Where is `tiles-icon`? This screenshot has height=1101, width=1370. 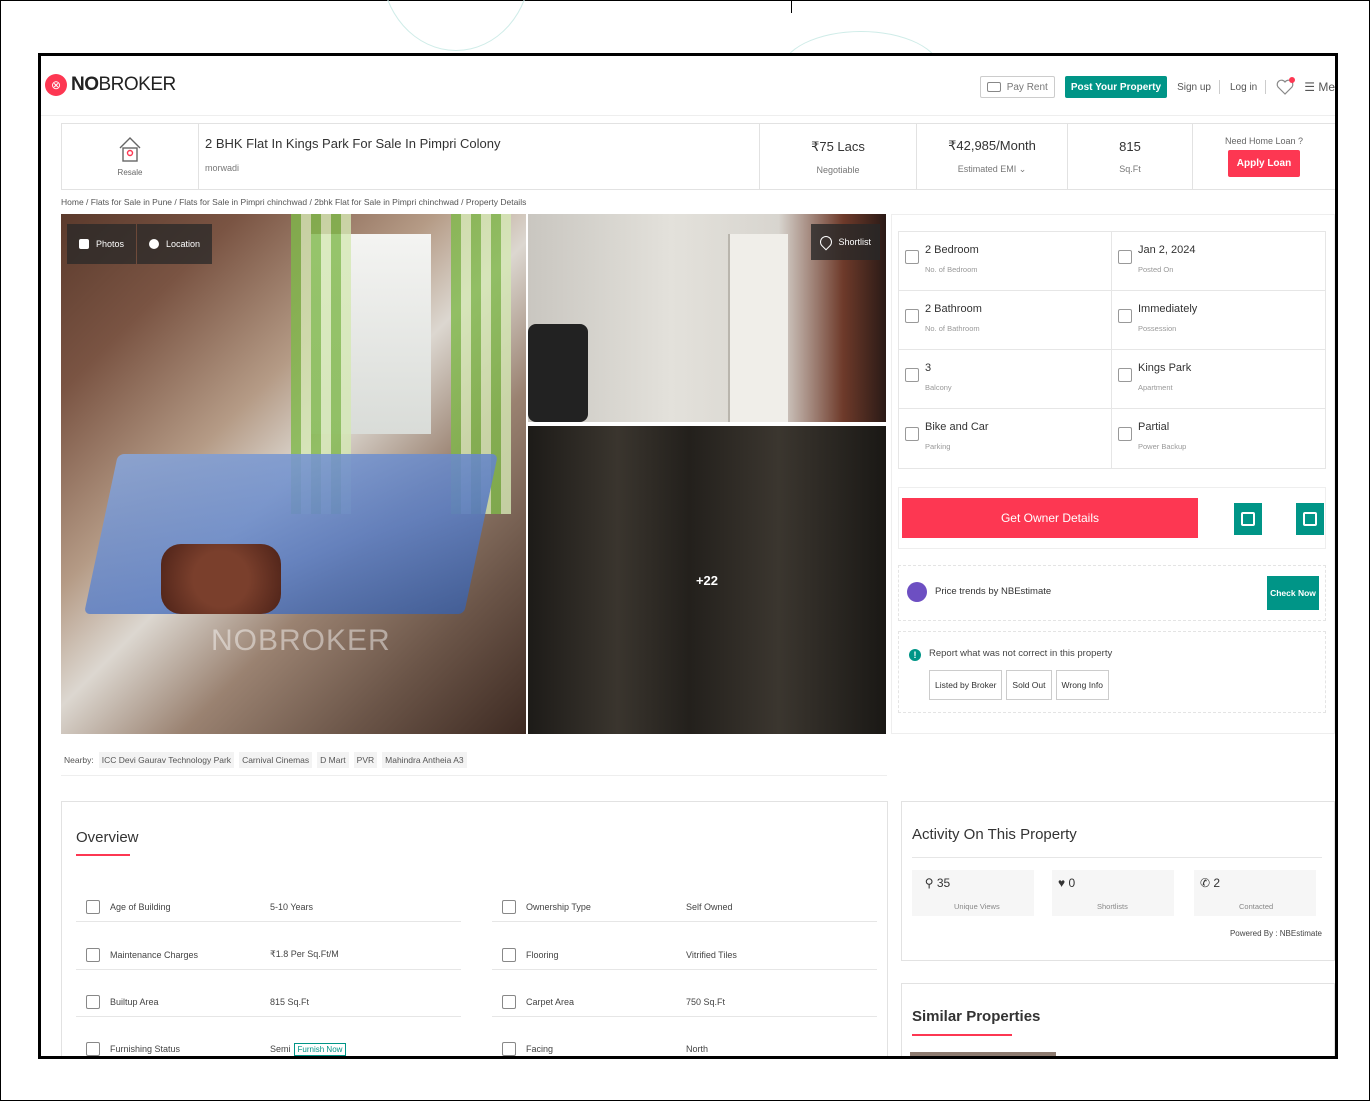
tiles-icon is located at coordinates (509, 954).